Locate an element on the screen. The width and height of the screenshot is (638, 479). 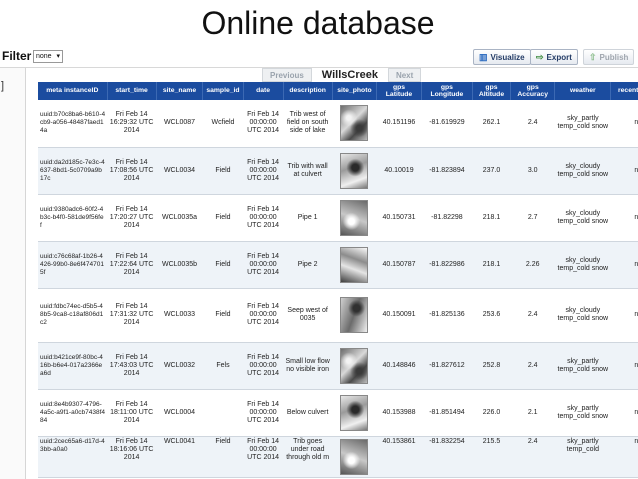
cell-sample-id: Wcfield is located at coordinates (223, 124).